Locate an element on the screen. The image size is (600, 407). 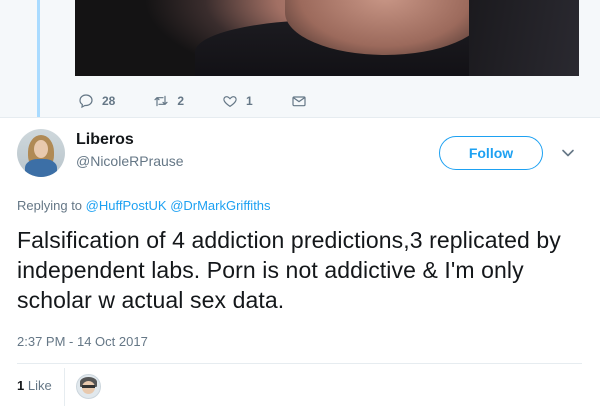
display-name: Liberos is located at coordinates (105, 140).